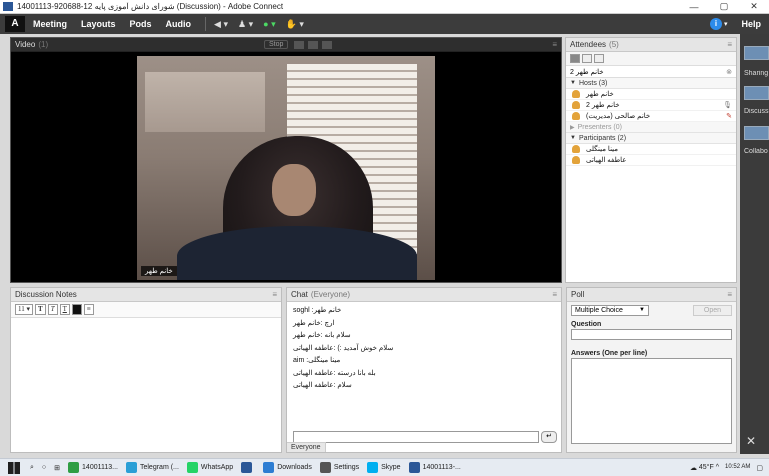 Image resolution: width=769 pixels, height=476 pixels. Describe the element at coordinates (248, 467) in the screenshot. I see `taskbar-app-word` at that location.